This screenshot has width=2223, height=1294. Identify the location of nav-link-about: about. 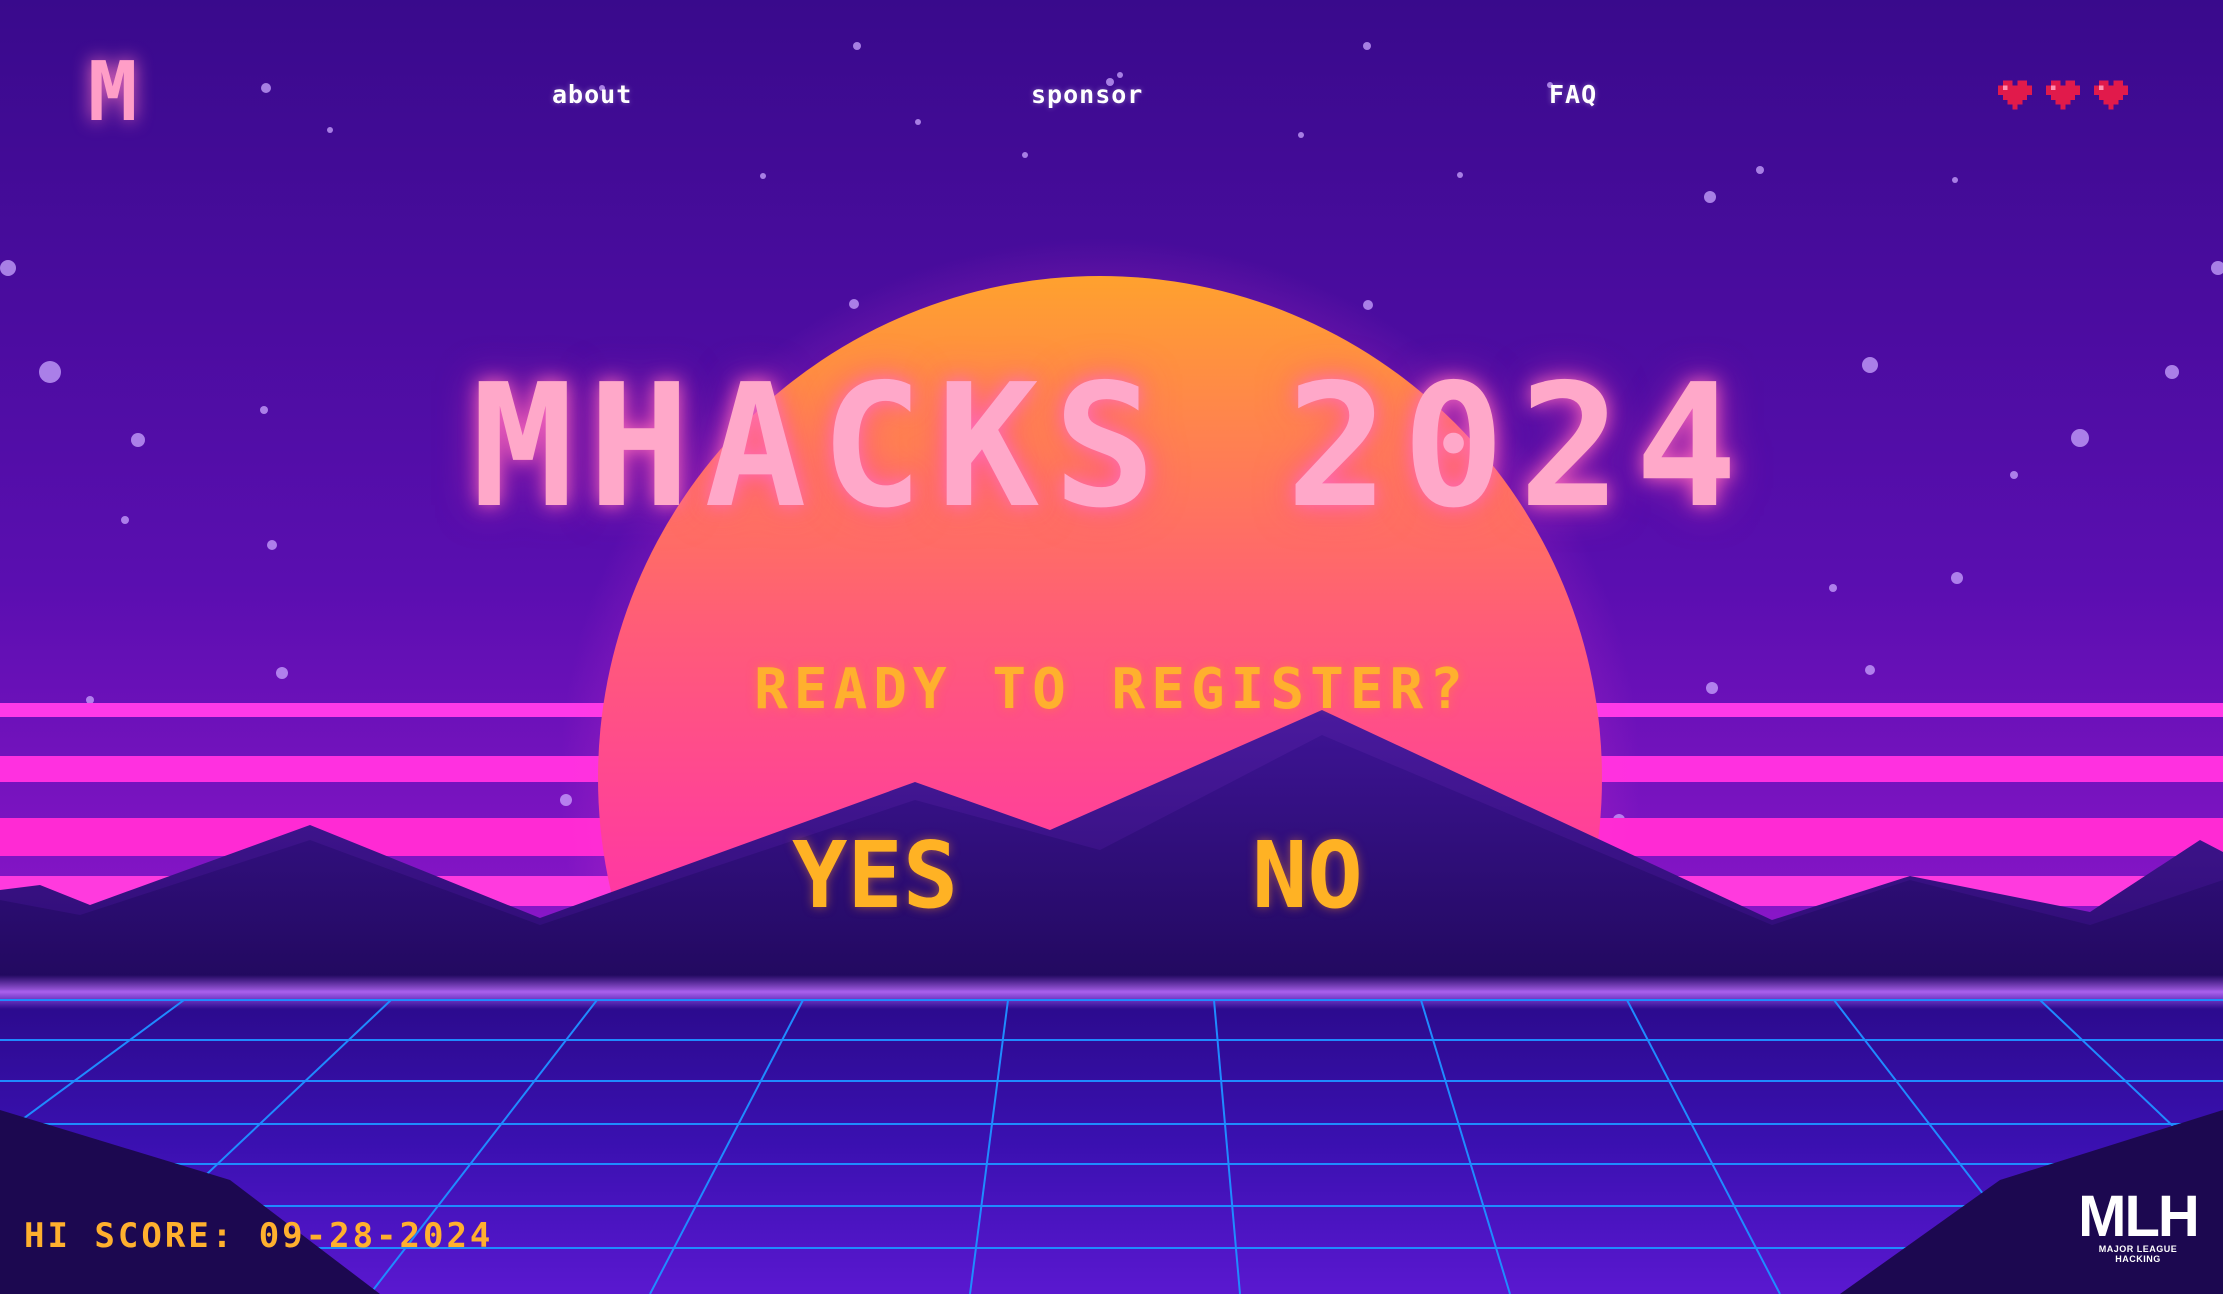
(592, 94).